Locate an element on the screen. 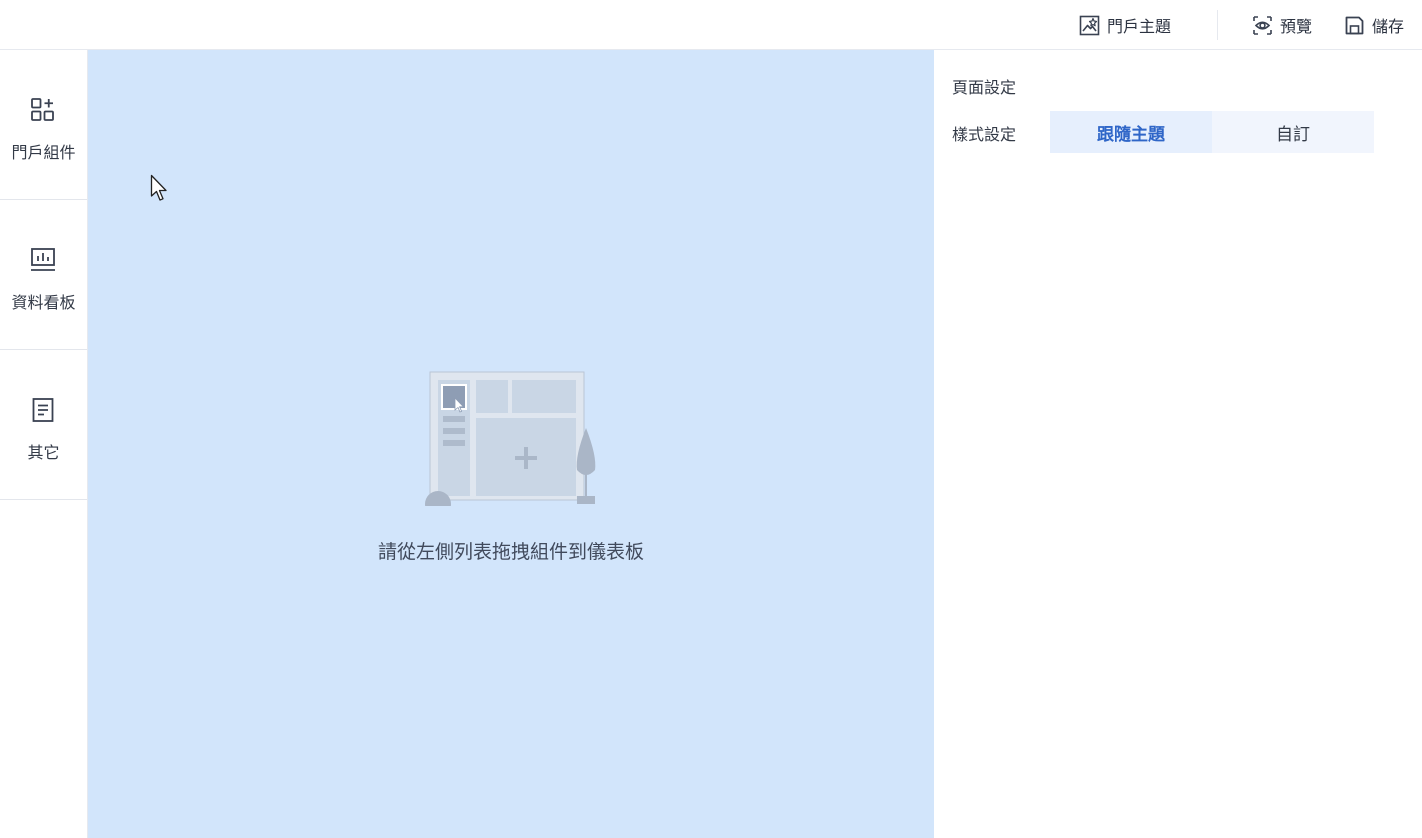  preview-button: 預覽 is located at coordinates (1282, 25).